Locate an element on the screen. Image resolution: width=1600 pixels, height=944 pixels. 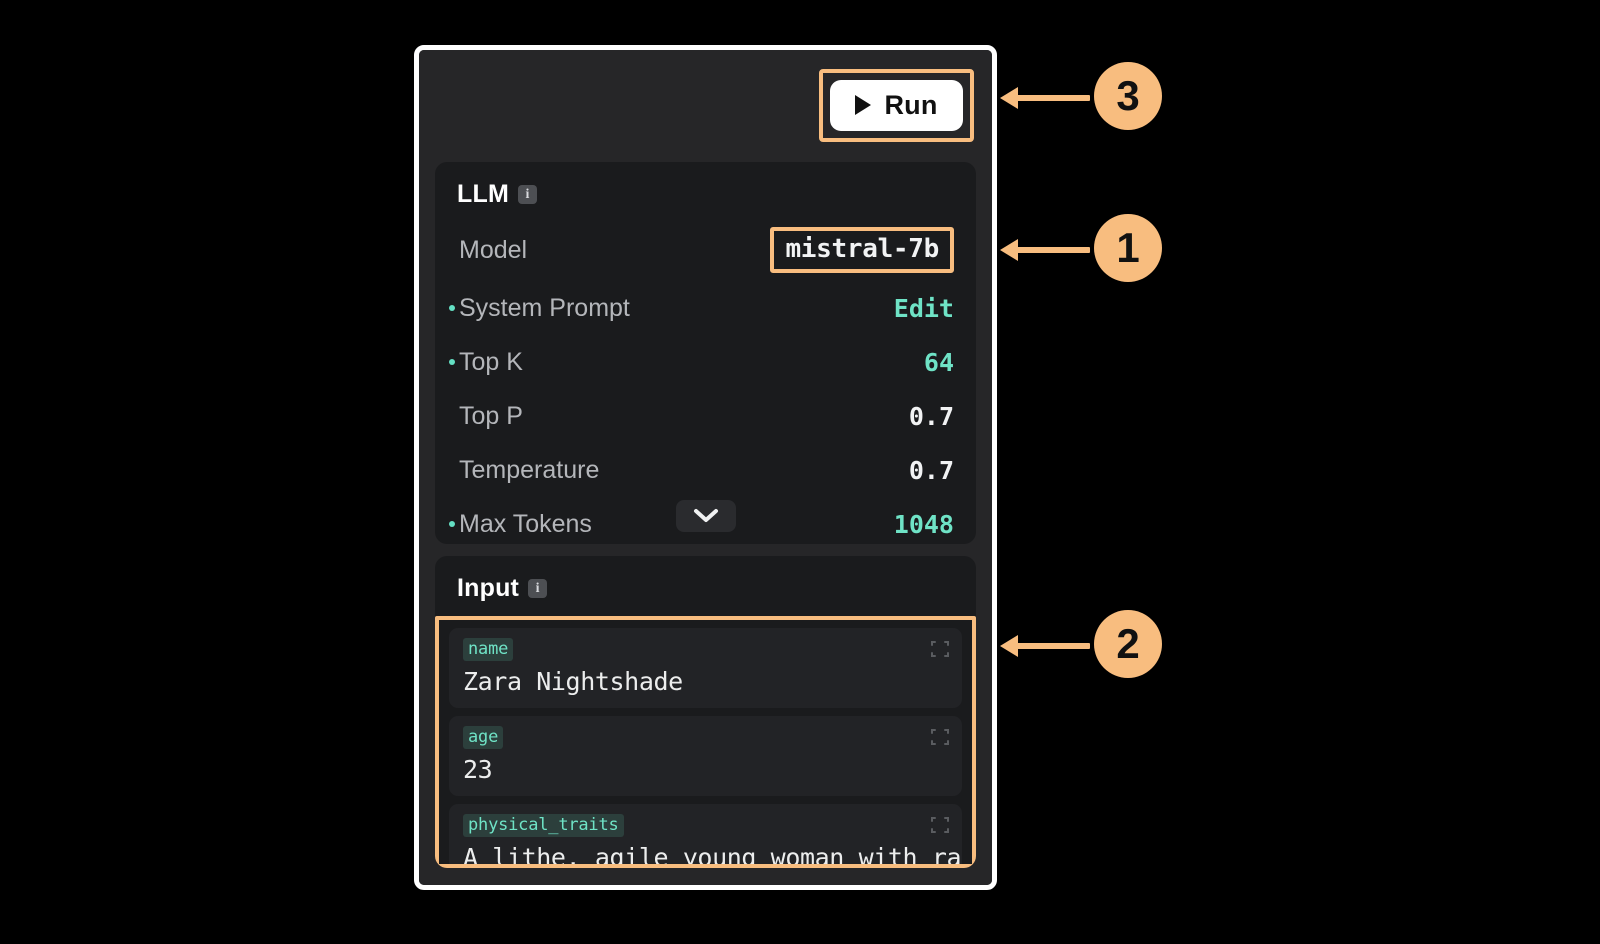
param-label-model: Model is located at coordinates (488, 250).